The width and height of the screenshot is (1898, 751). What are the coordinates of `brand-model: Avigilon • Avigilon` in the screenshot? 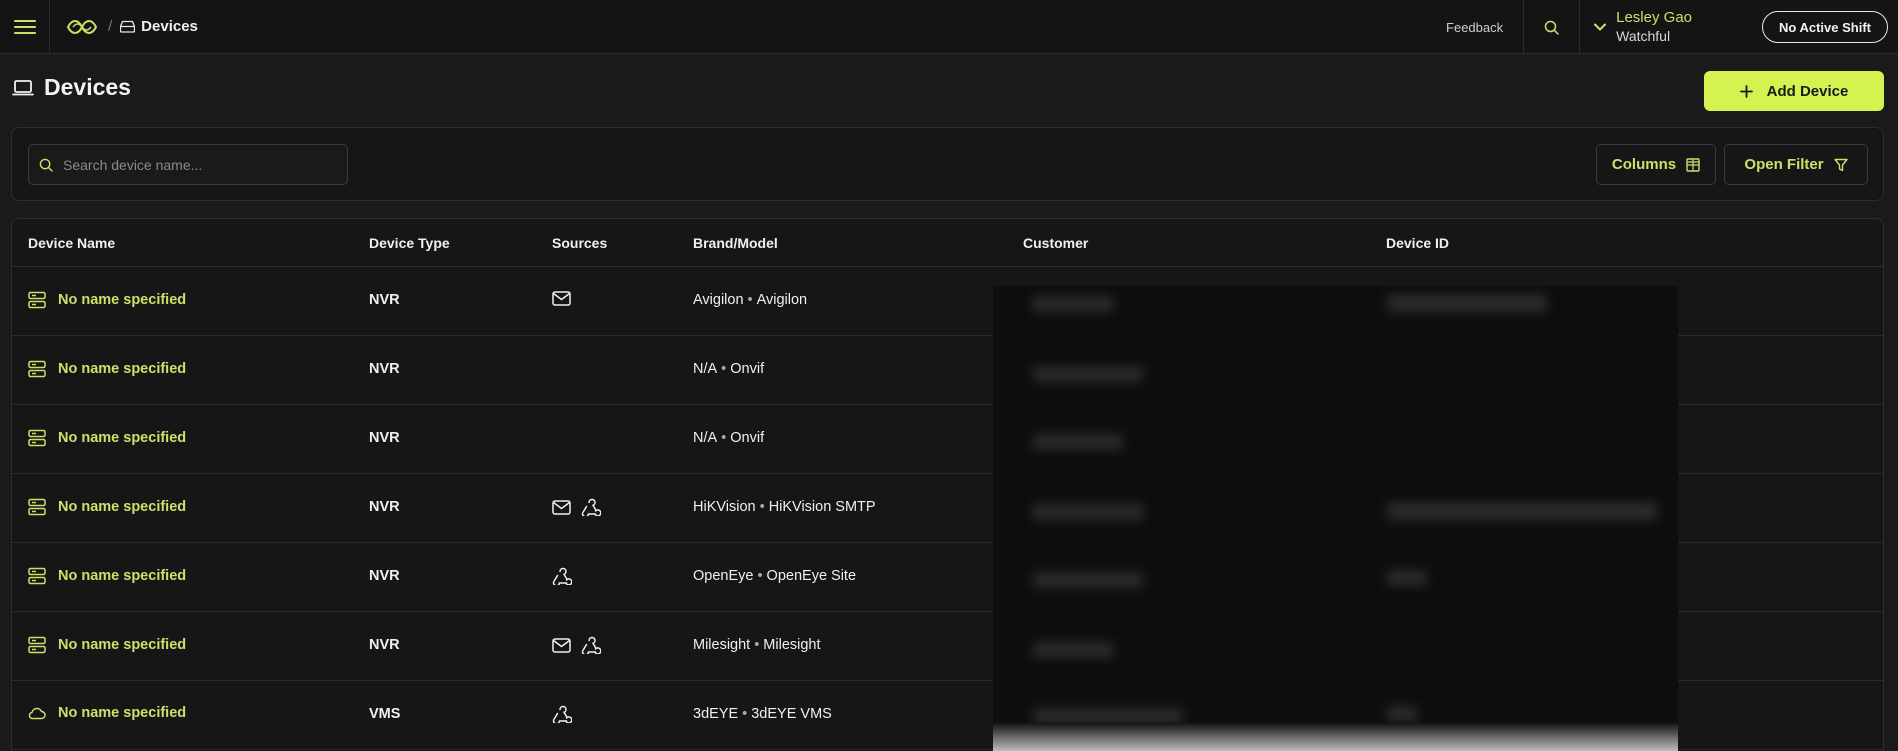 It's located at (750, 300).